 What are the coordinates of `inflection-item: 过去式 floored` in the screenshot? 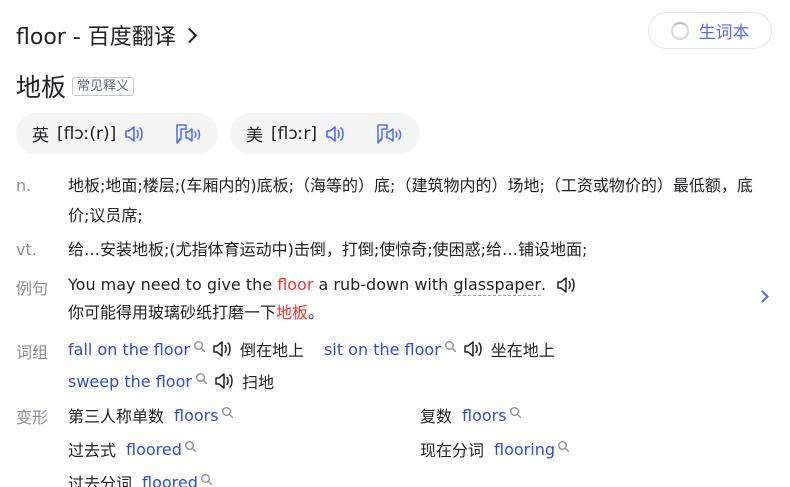 It's located at (132, 449).